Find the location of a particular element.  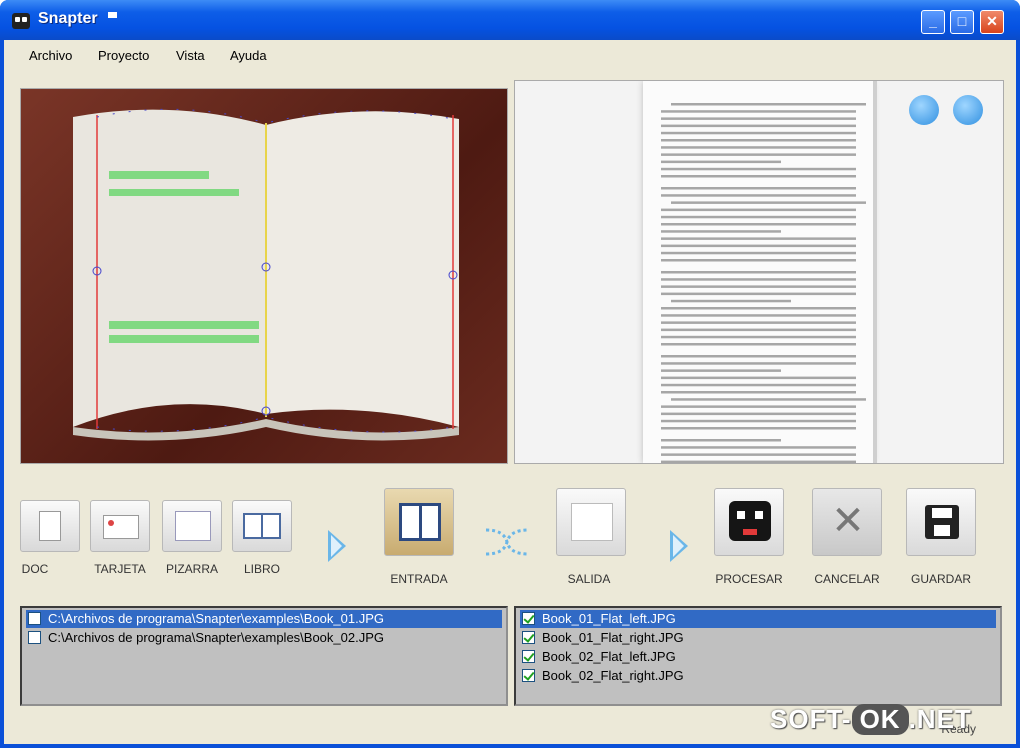

snapter-robot-icon is located at coordinates (750, 521).